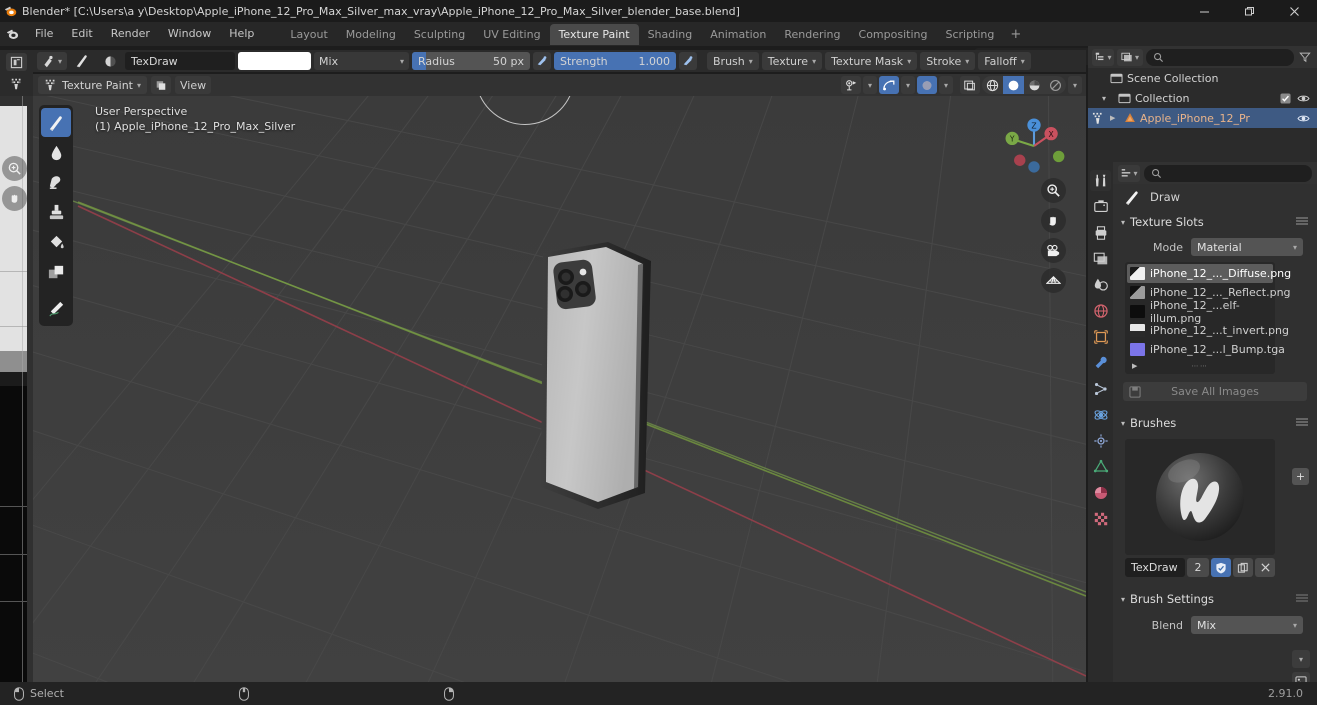  I want to click on properties-tab-data, so click(1100, 466).